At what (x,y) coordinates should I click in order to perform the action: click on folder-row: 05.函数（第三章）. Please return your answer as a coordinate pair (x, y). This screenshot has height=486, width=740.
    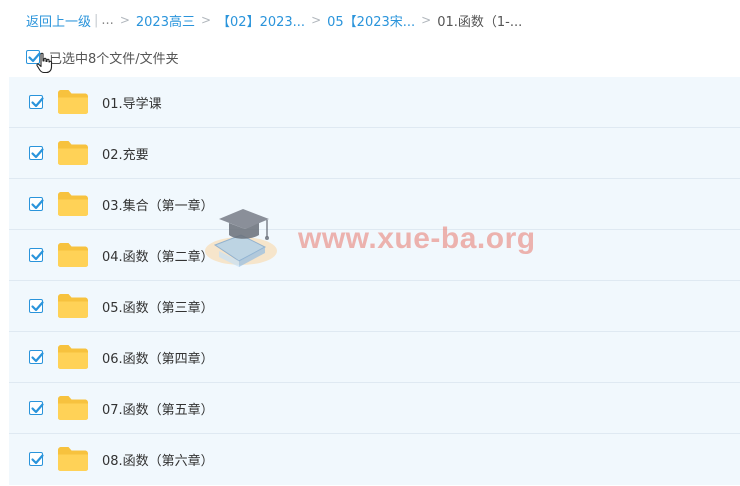
    Looking at the image, I should click on (374, 306).